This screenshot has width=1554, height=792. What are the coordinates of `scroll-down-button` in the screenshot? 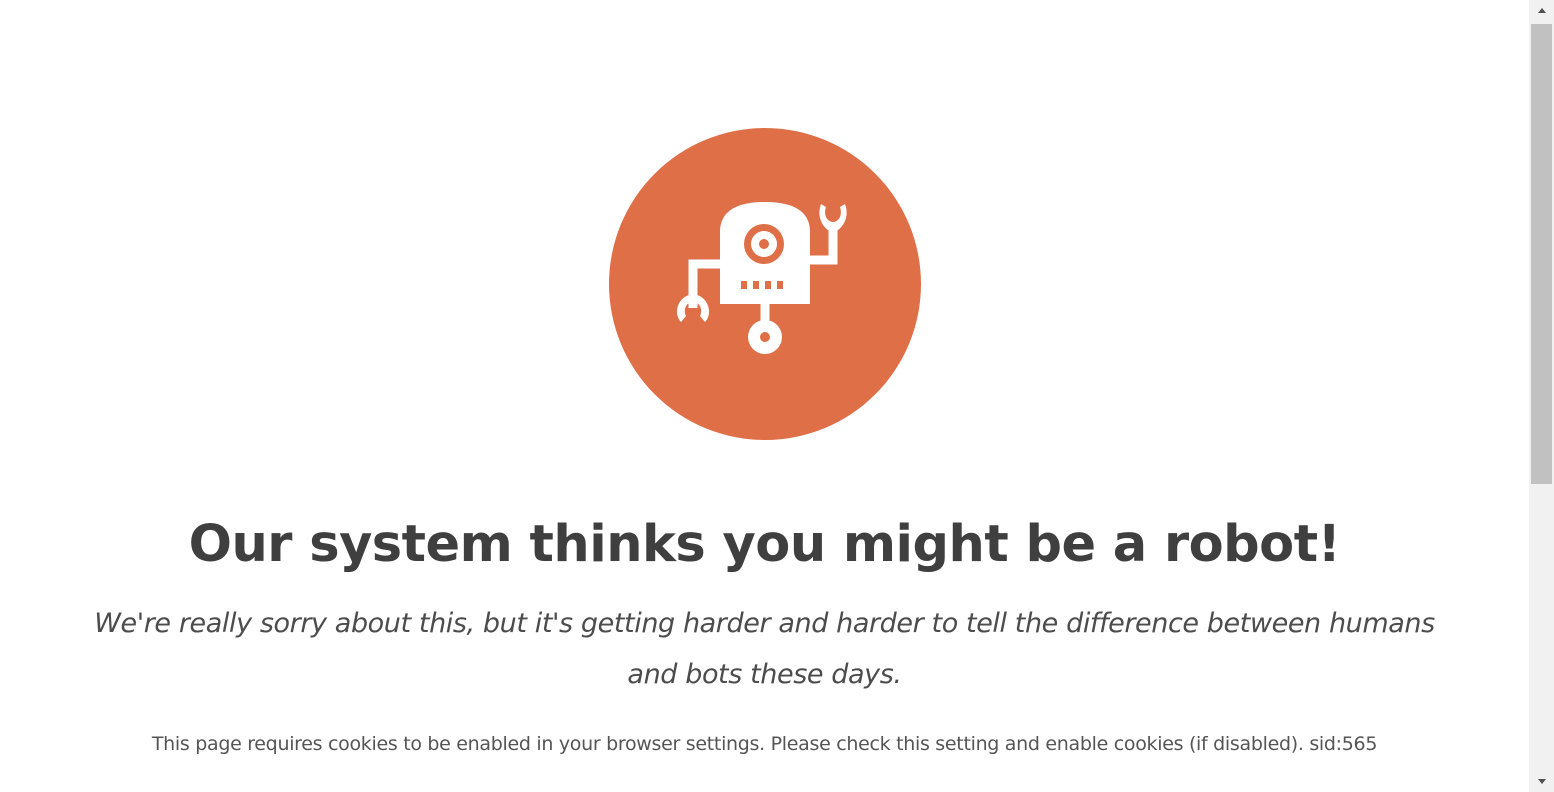 It's located at (1541, 782).